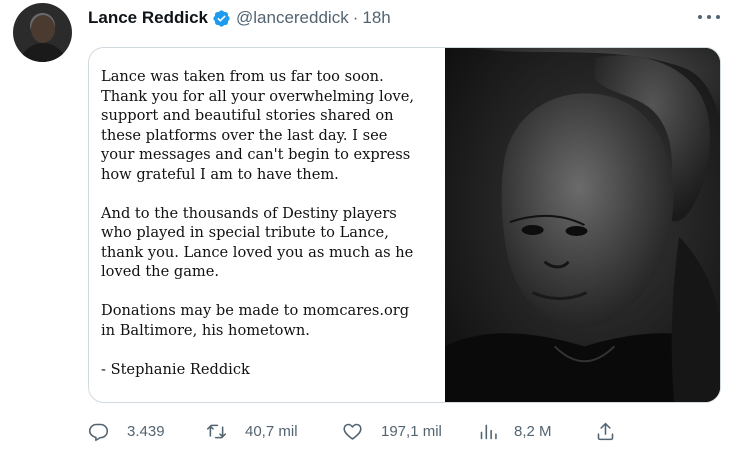  I want to click on share-button, so click(605, 431).